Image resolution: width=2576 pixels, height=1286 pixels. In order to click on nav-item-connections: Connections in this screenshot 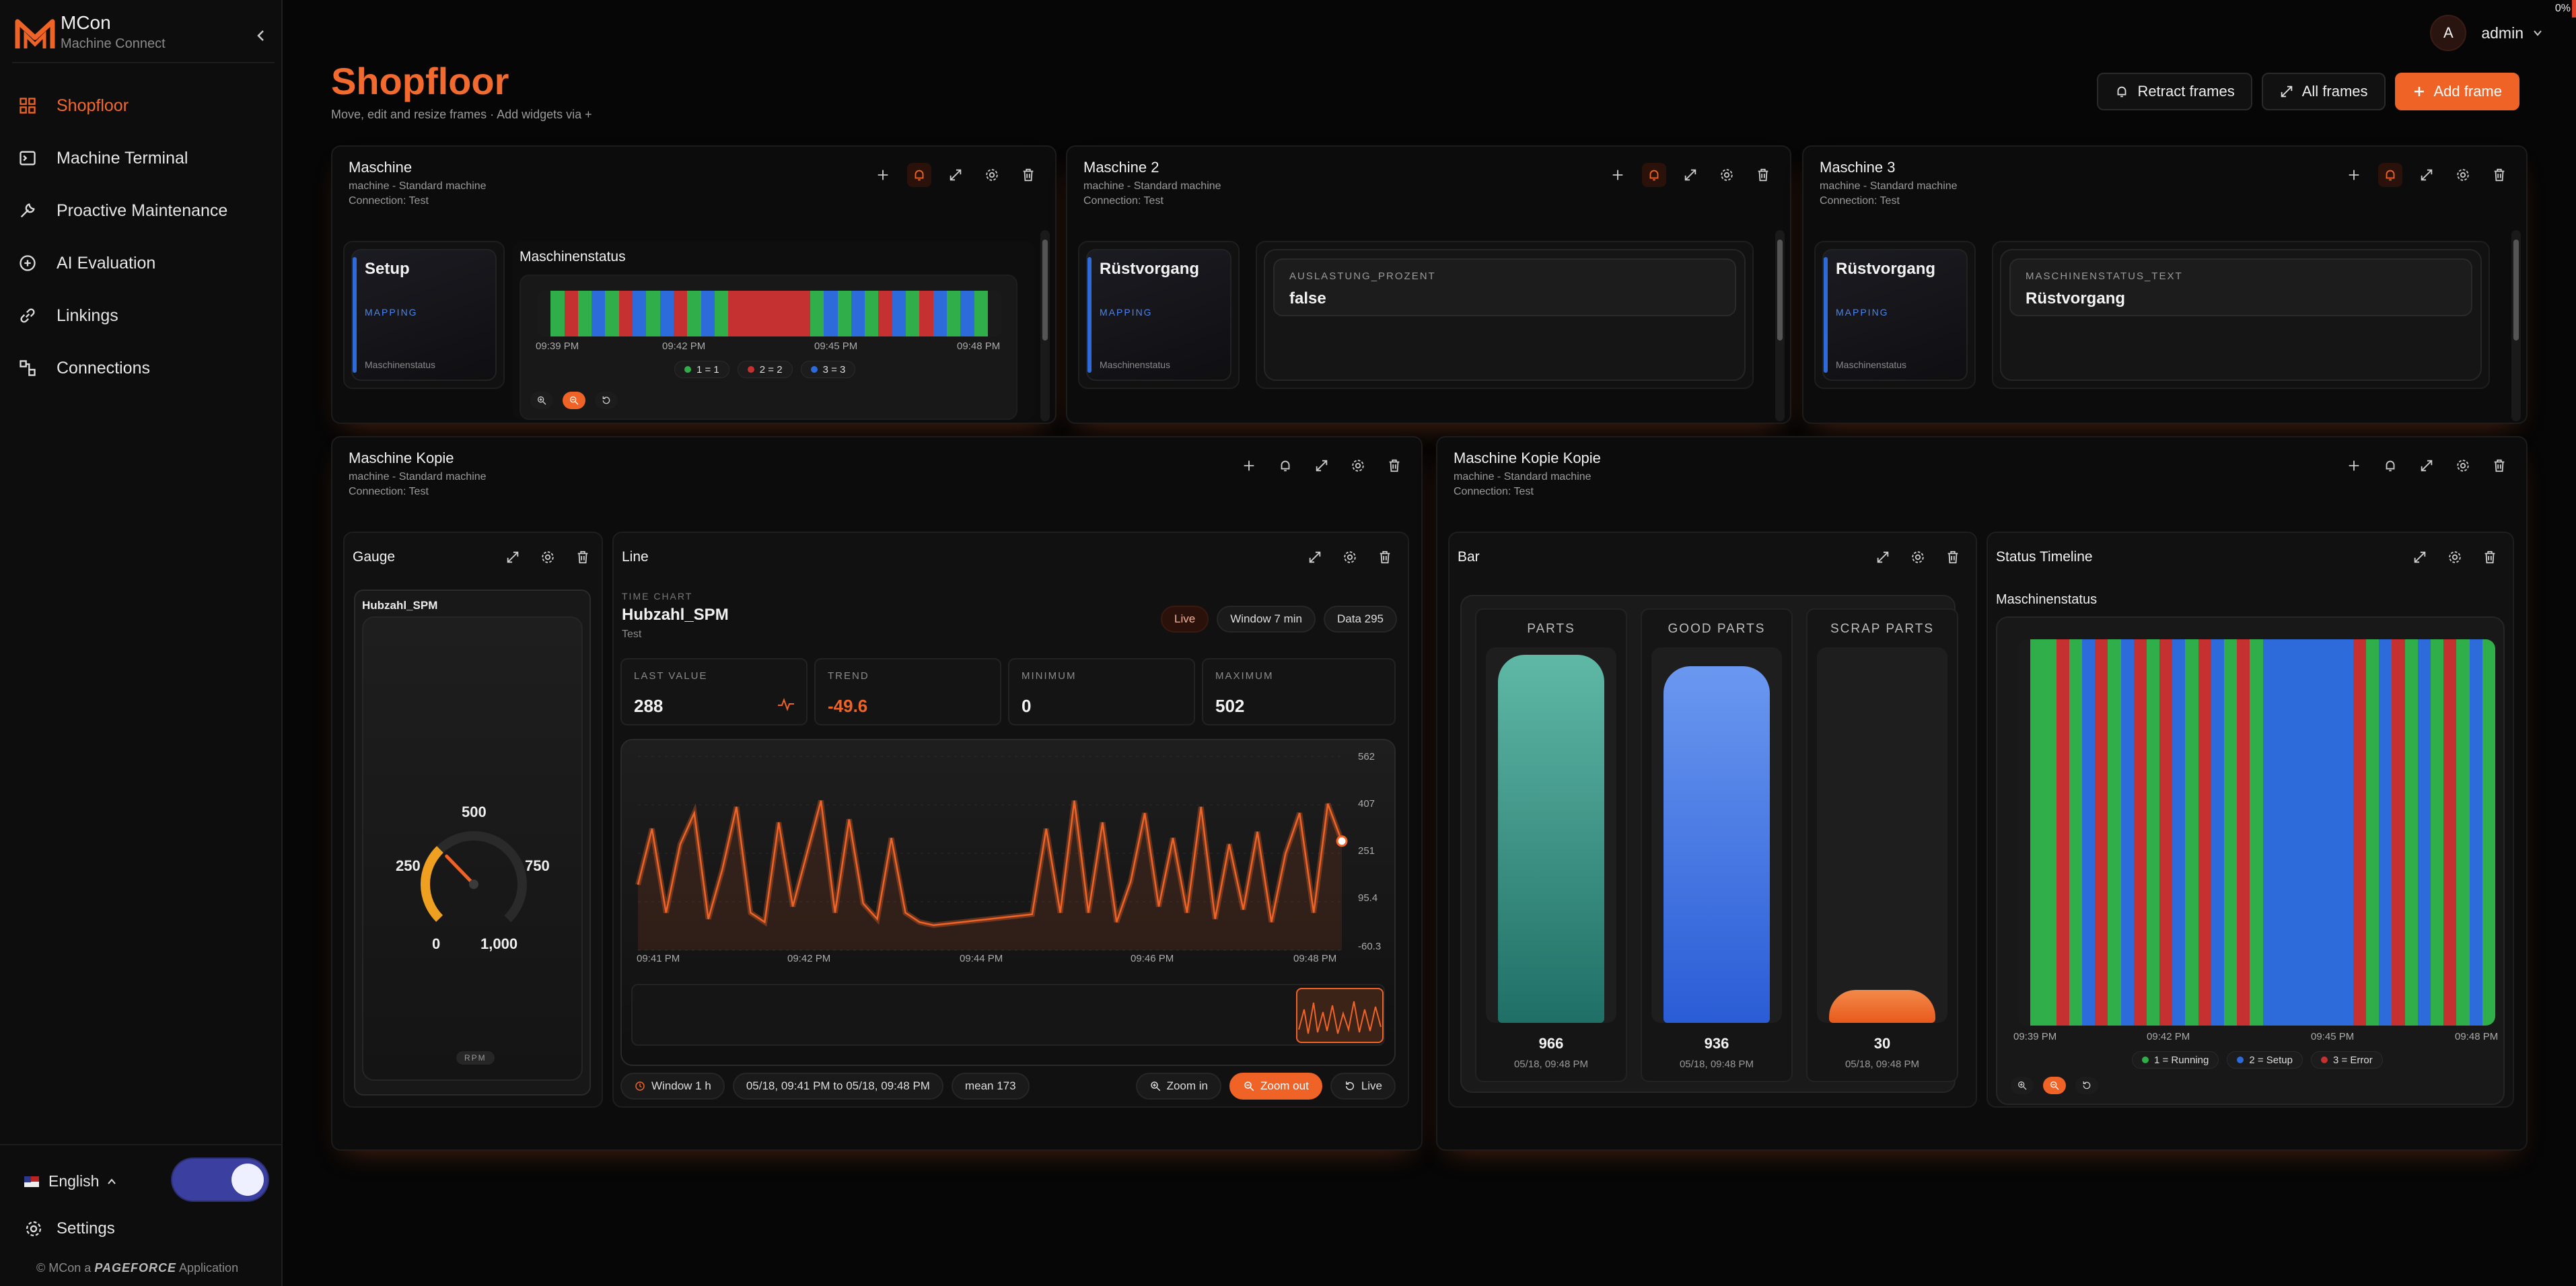, I will do `click(144, 368)`.